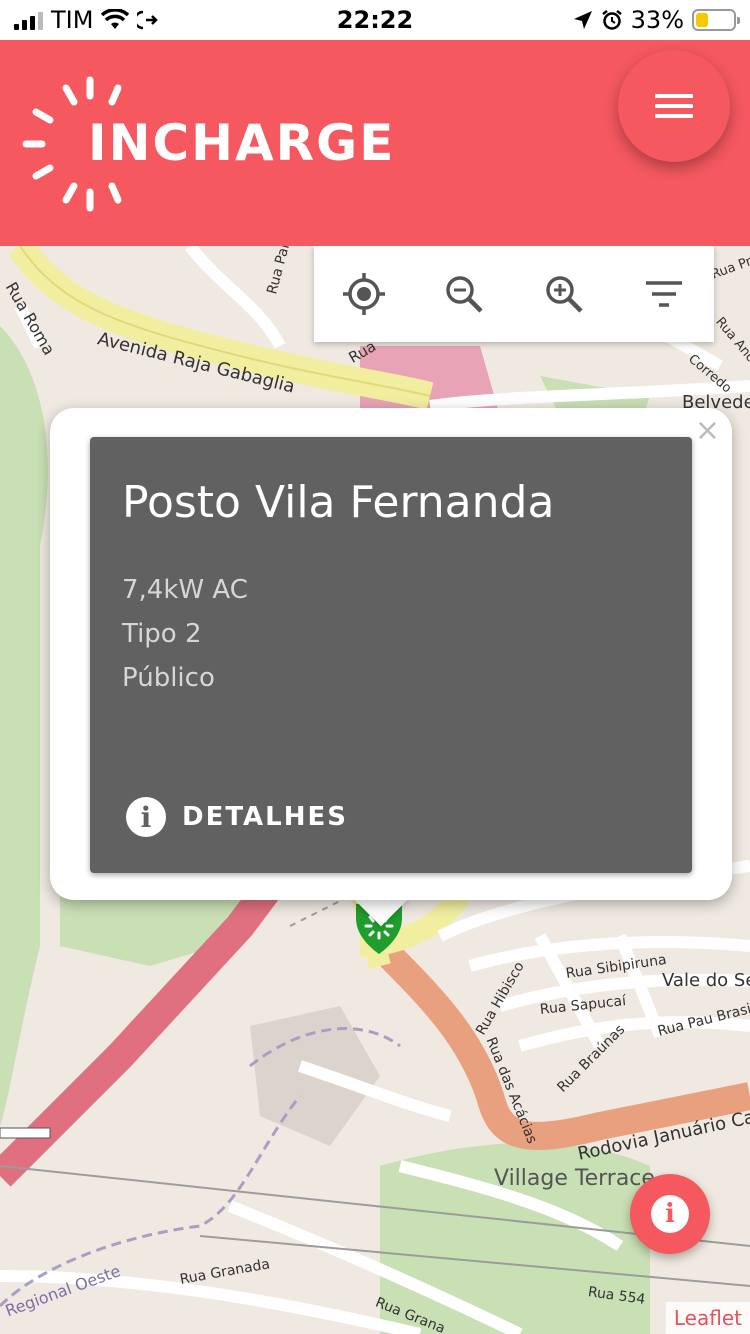  Describe the element at coordinates (185, 590) in the screenshot. I see `station-power: 7,4kW AC` at that location.